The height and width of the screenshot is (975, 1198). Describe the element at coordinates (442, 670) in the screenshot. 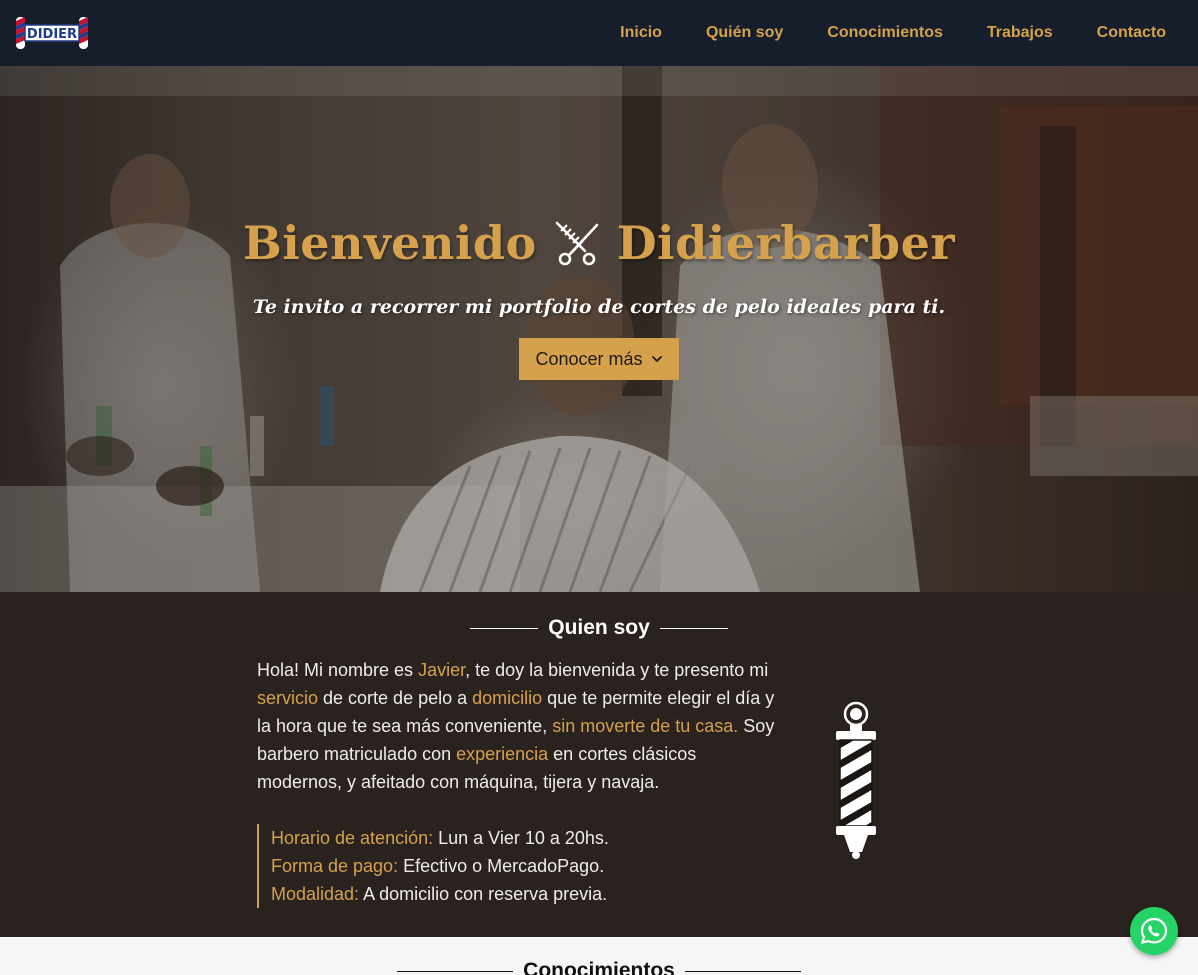

I see `highlight-text: Javier` at that location.